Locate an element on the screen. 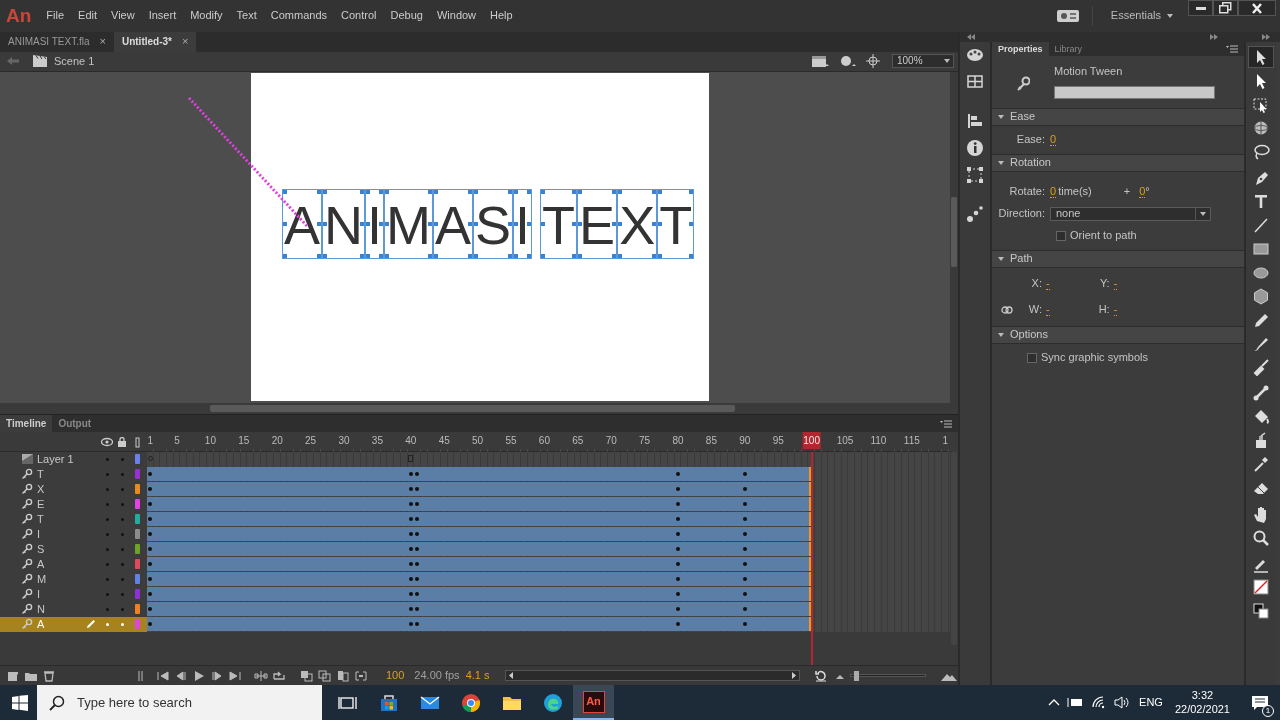  clip-icon is located at coordinates (820, 61).